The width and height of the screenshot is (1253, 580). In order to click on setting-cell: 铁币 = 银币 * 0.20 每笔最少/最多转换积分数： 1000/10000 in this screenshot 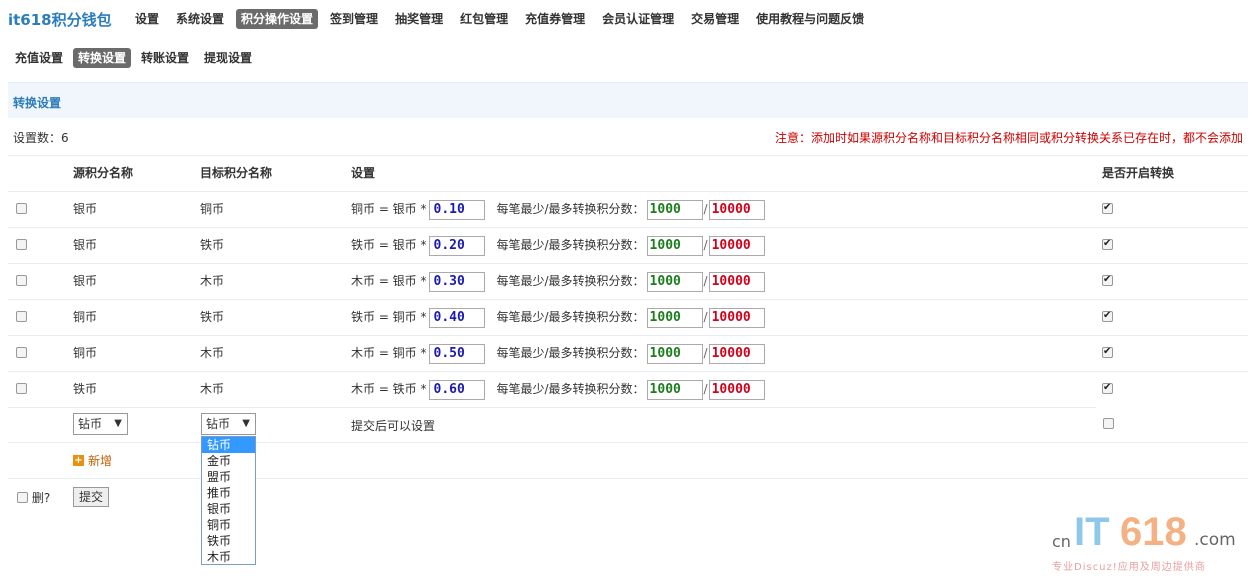, I will do `click(558, 245)`.